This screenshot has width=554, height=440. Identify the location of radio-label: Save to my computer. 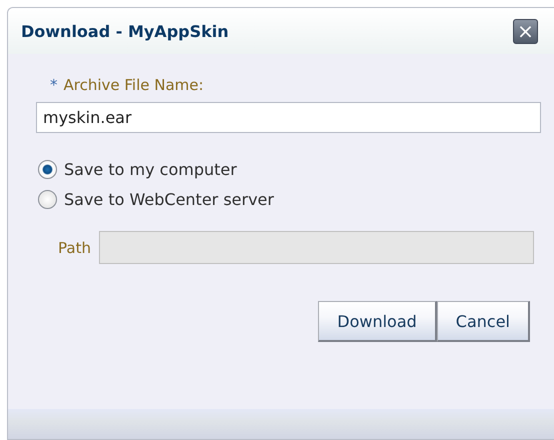
(150, 169).